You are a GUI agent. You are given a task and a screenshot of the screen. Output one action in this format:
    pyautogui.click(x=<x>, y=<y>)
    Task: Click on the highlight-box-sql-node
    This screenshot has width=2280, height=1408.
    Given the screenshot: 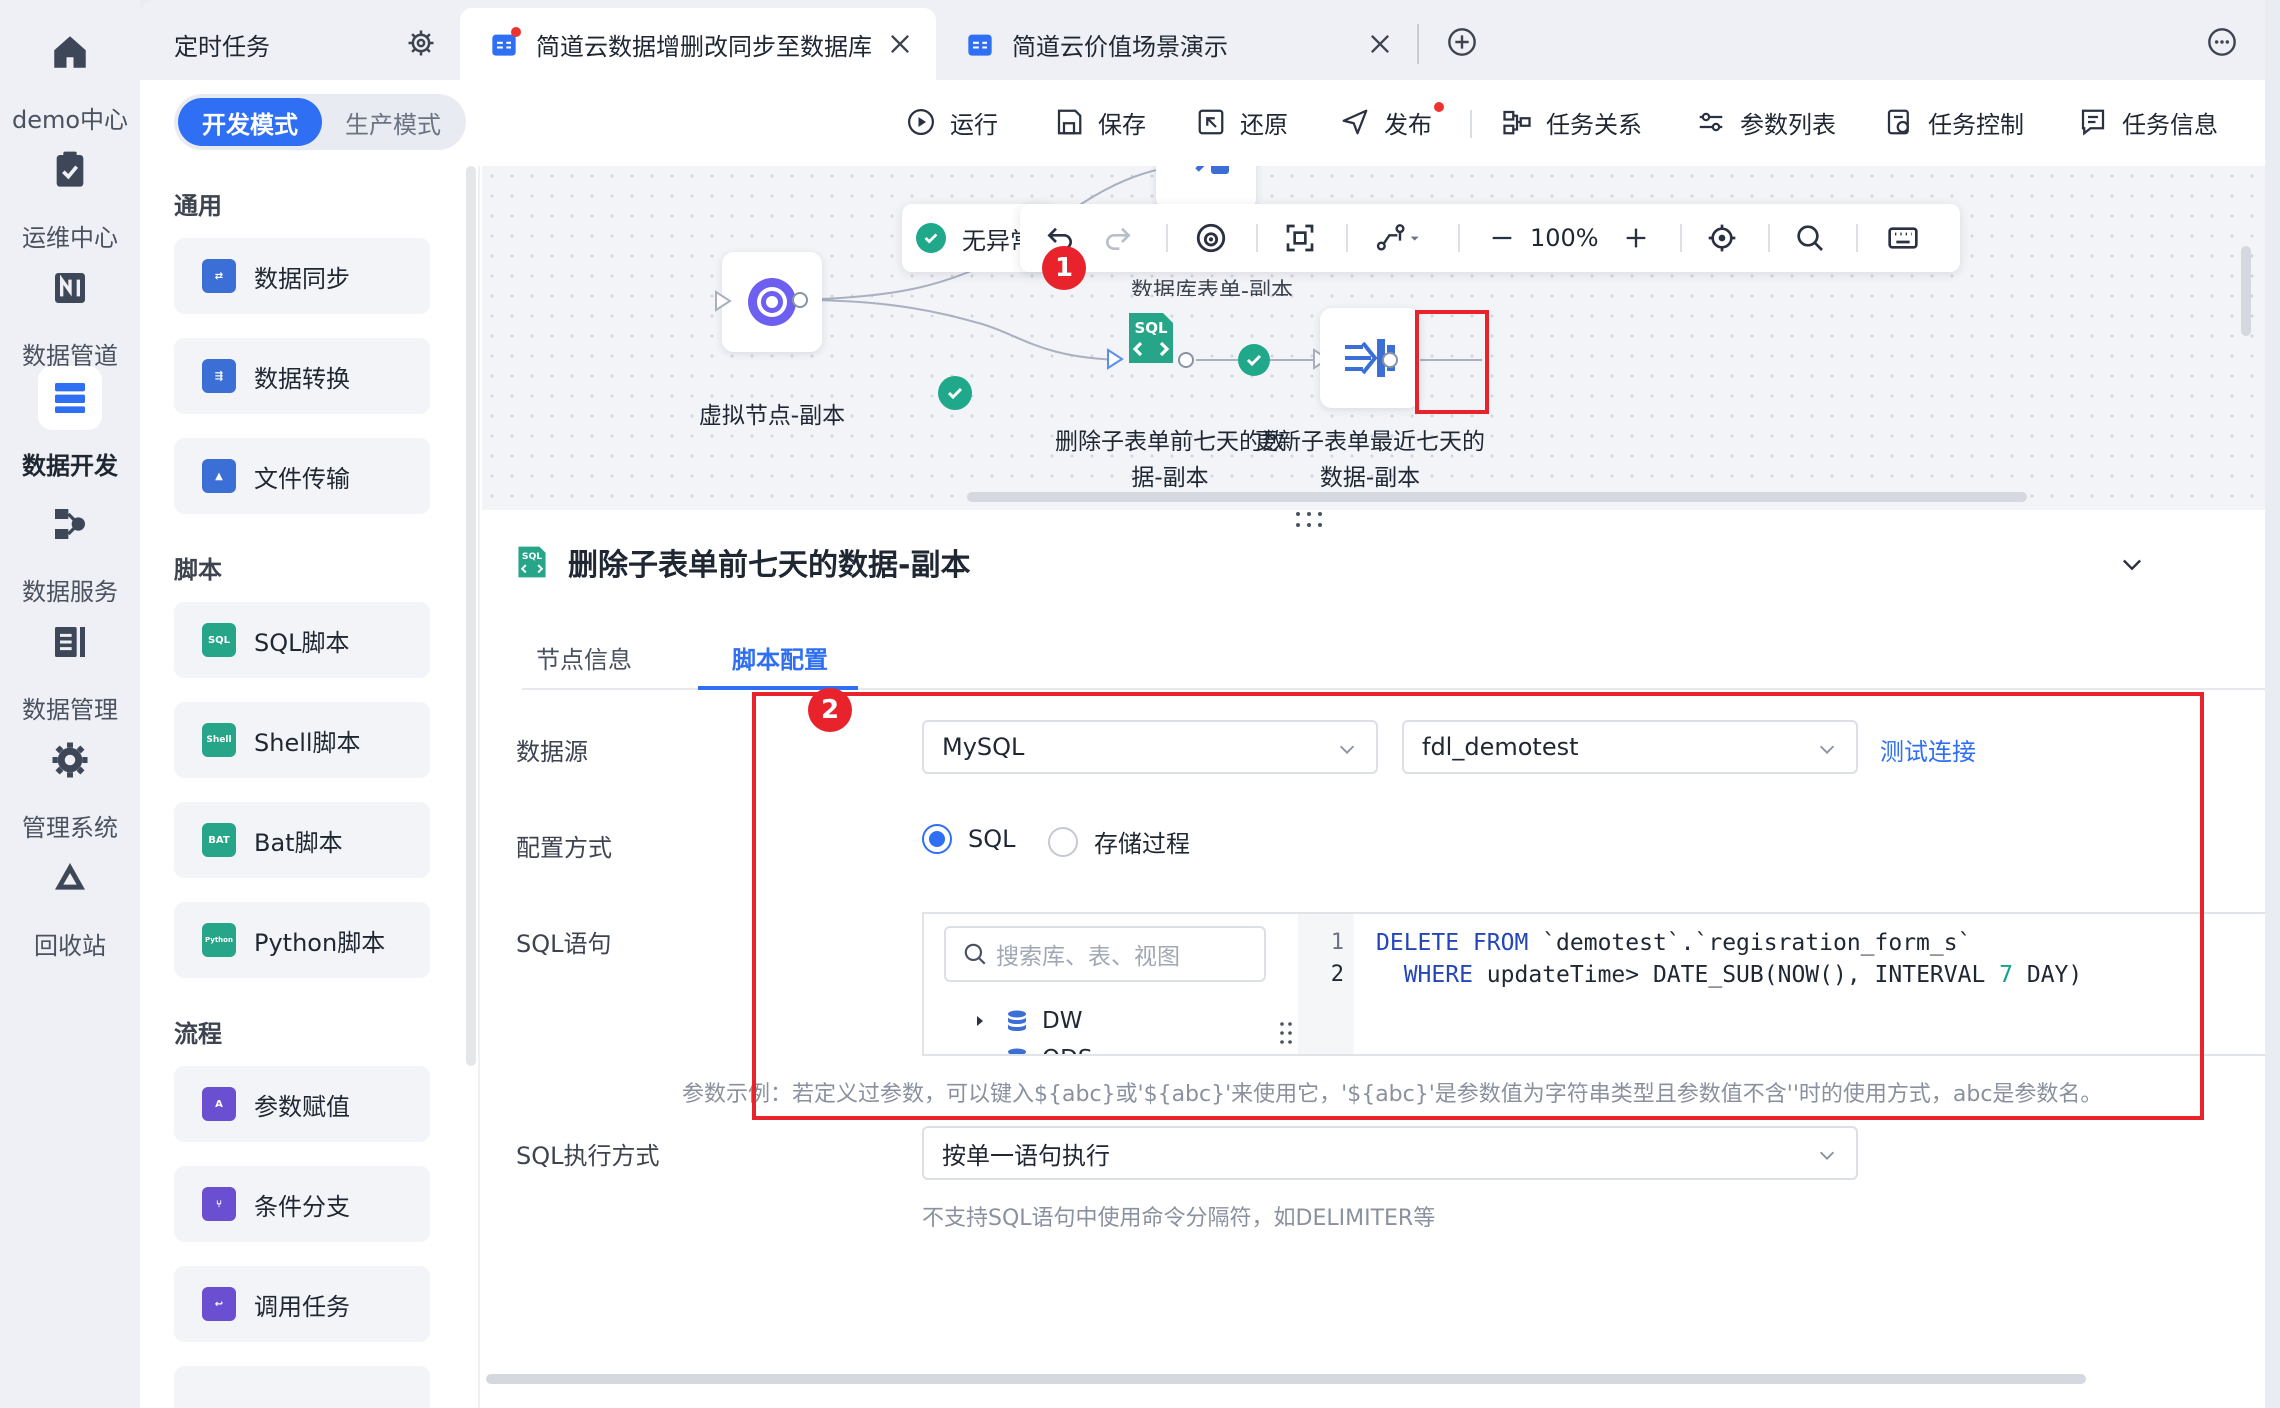 What is the action you would take?
    pyautogui.click(x=1452, y=362)
    